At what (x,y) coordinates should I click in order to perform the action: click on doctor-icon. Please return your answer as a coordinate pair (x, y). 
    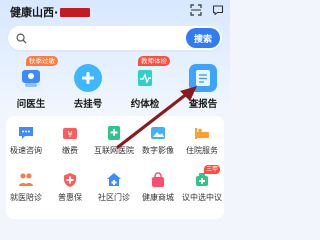
    Looking at the image, I should click on (31, 78).